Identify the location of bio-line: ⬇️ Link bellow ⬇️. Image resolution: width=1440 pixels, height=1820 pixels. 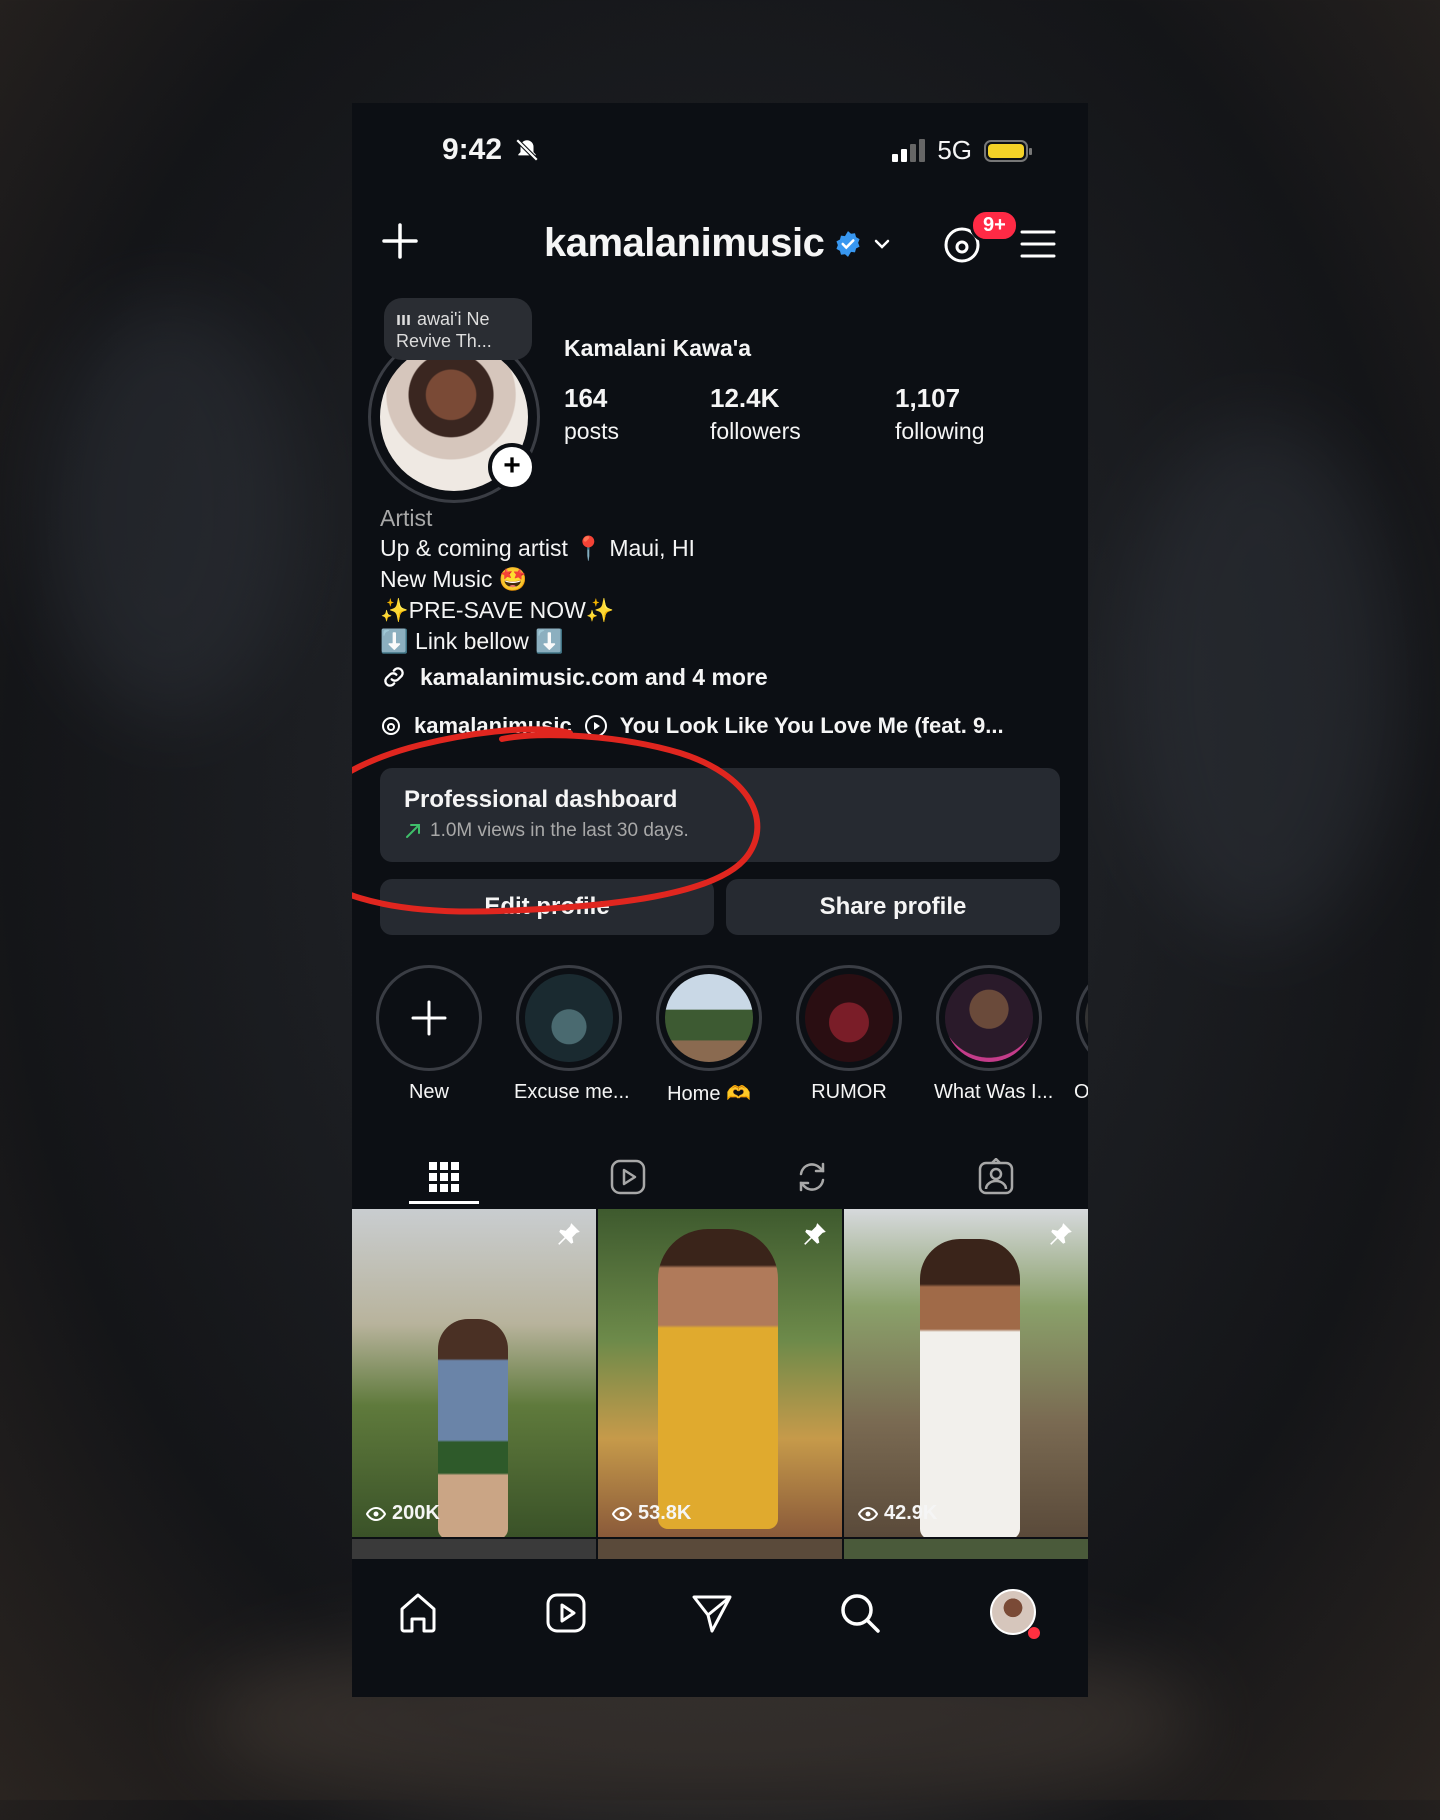
(472, 641).